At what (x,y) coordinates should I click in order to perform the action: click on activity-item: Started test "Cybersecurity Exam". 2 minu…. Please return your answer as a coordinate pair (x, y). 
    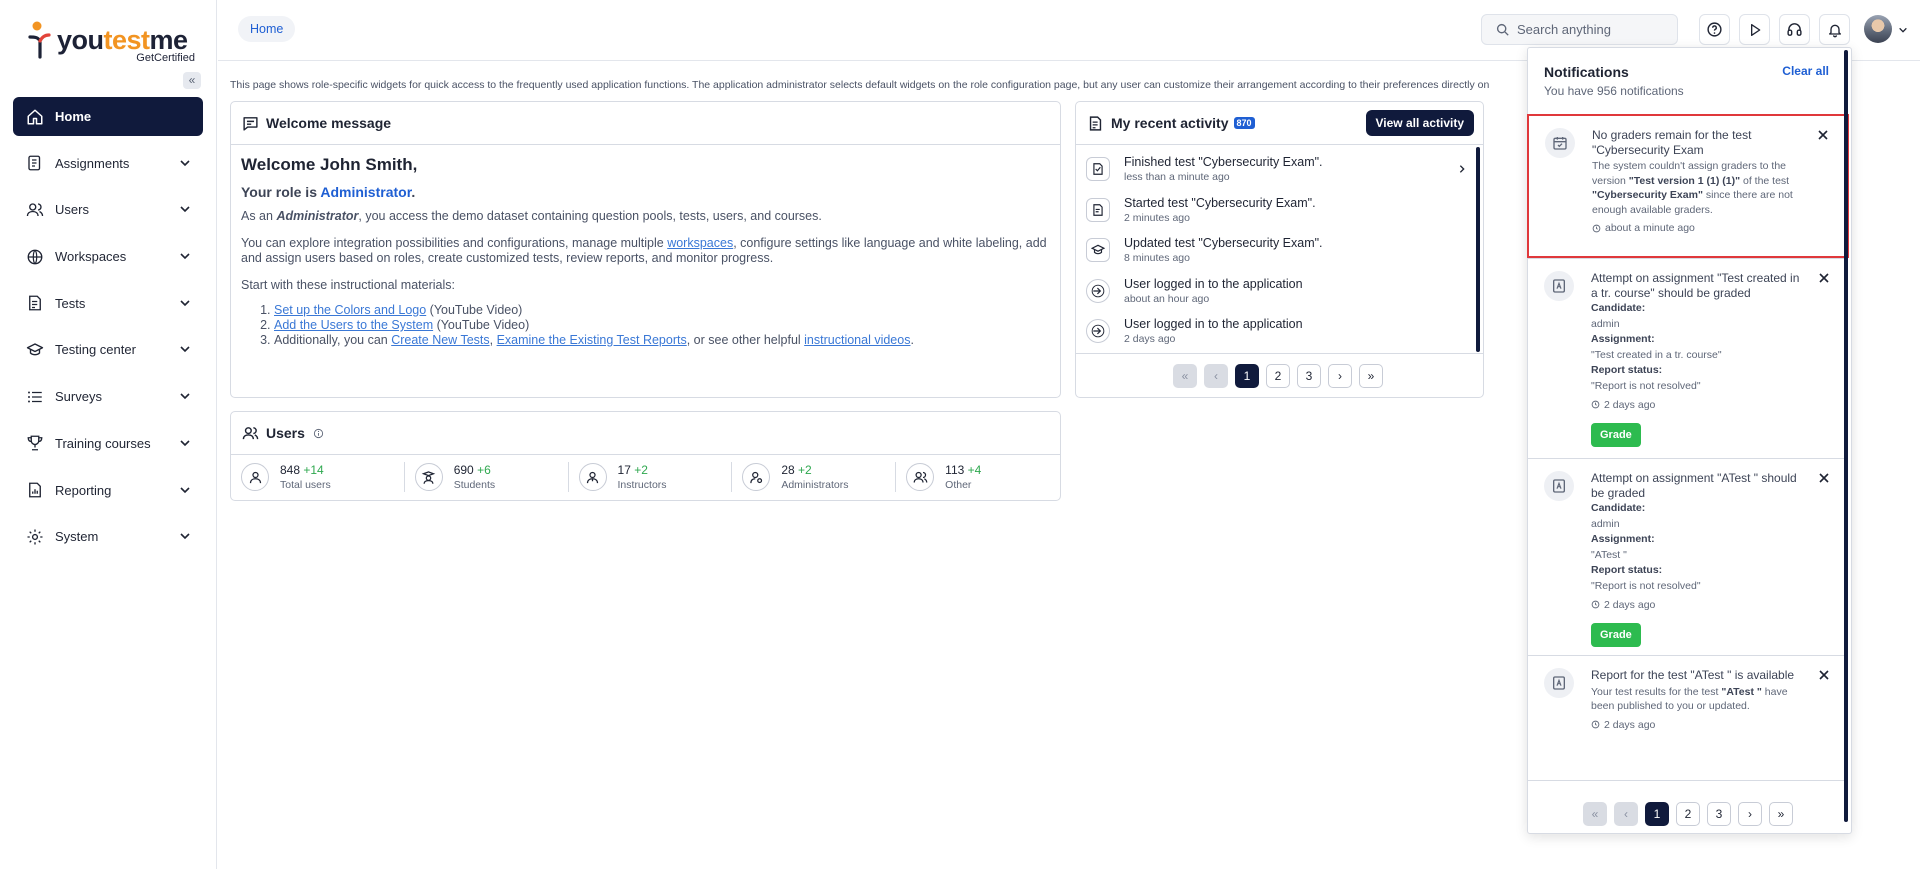
    Looking at the image, I should click on (1279, 210).